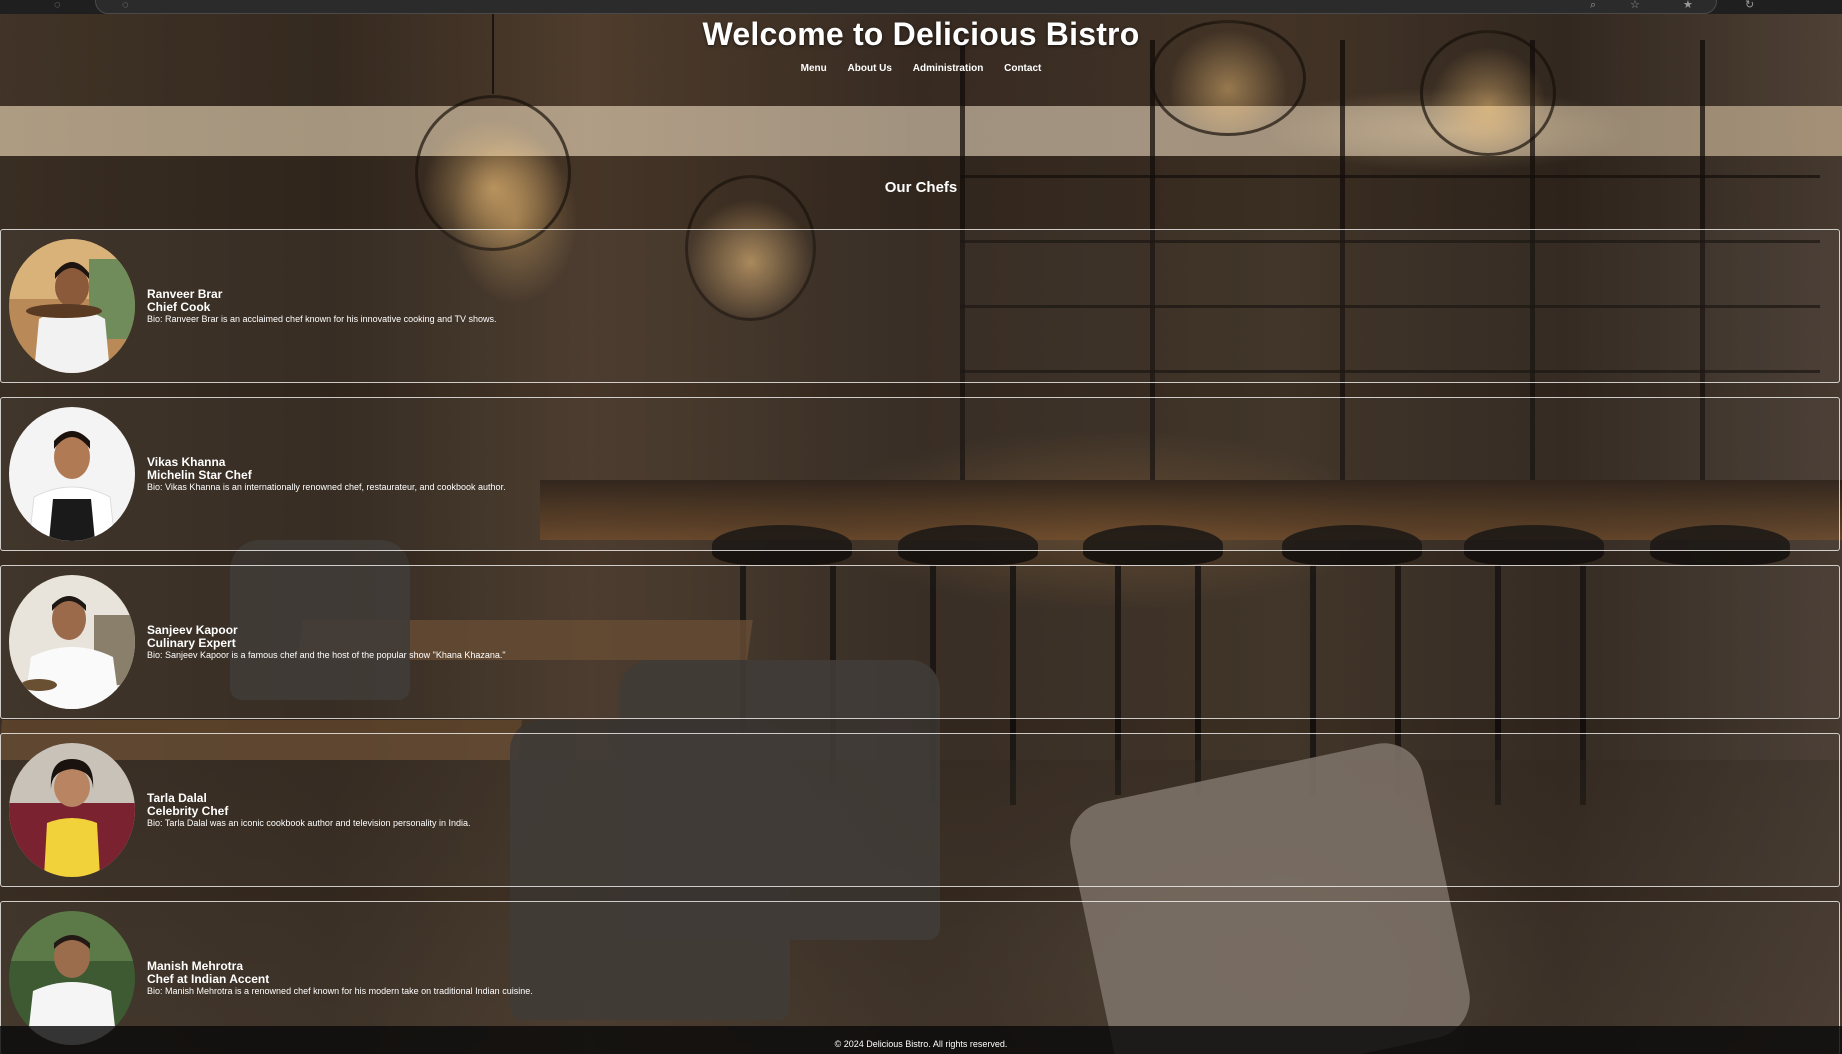 This screenshot has height=1054, width=1842. What do you see at coordinates (1749, 5) in the screenshot?
I see `browser-menu-icon: ↻` at bounding box center [1749, 5].